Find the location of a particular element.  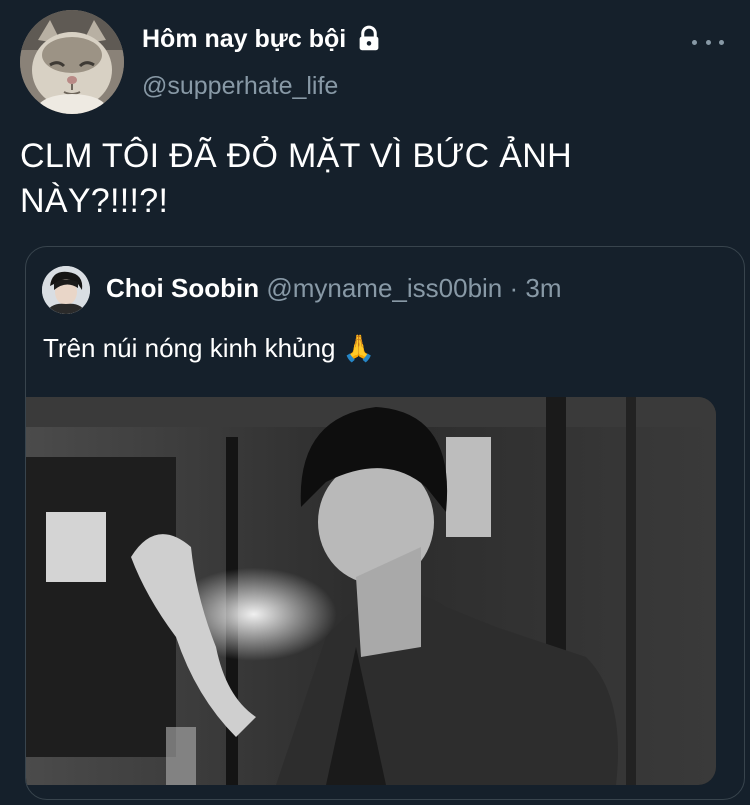

quoted-author-avatar is located at coordinates (66, 290).